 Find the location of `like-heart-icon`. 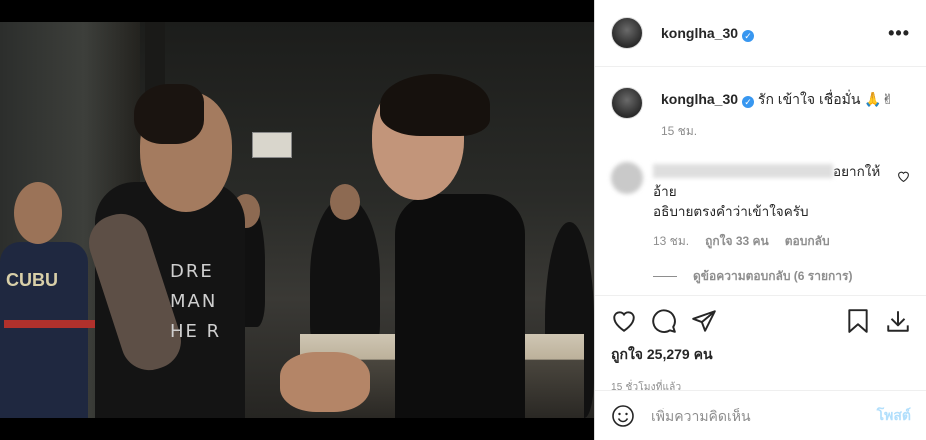

like-heart-icon is located at coordinates (624, 321).